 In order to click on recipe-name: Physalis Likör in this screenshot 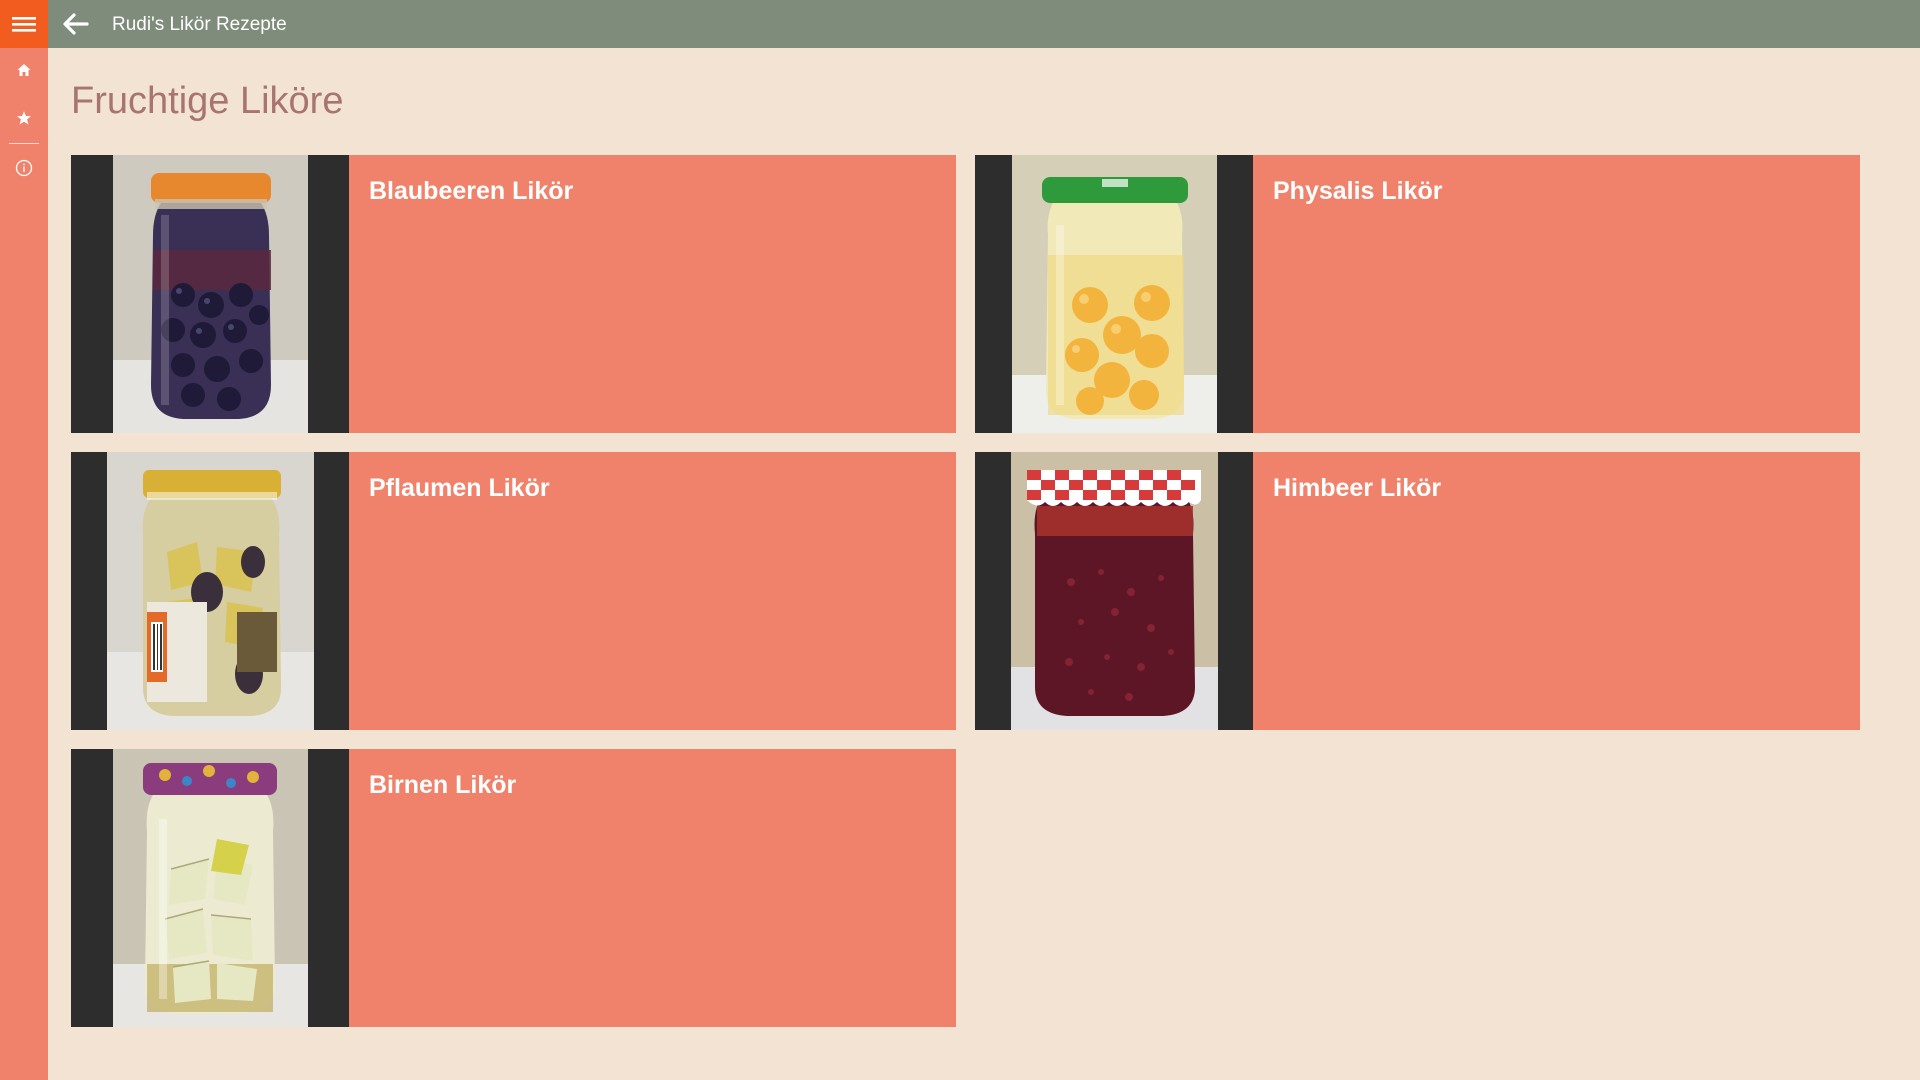, I will do `click(1358, 191)`.